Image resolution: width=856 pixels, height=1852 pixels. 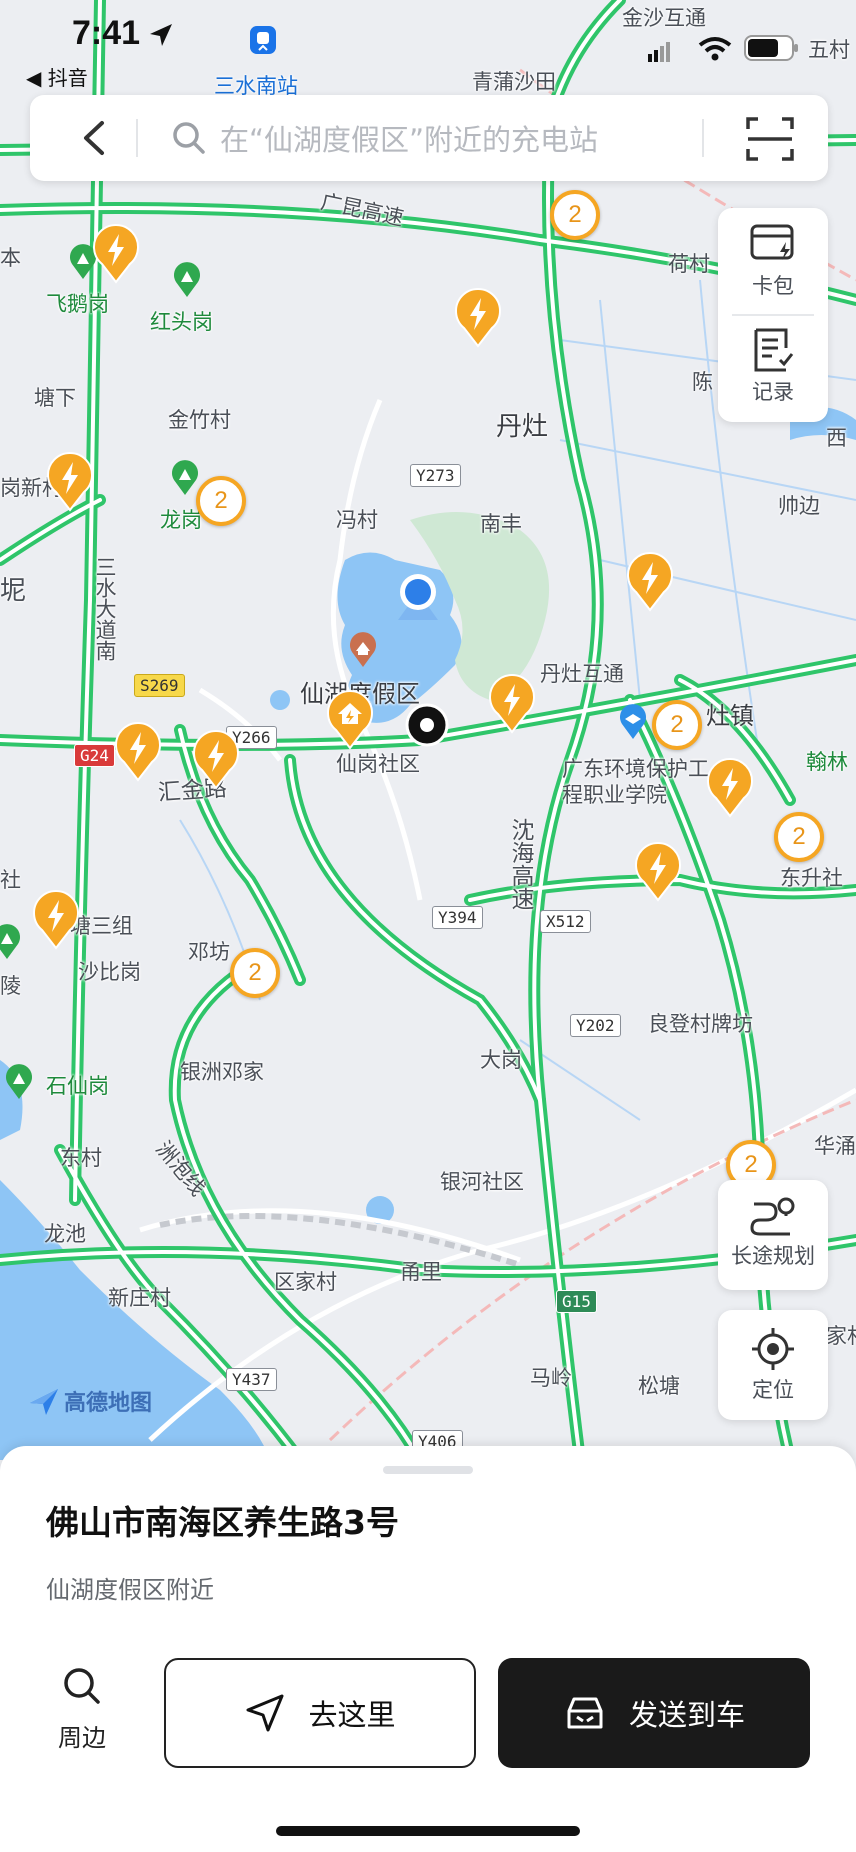 I want to click on record-button: 记录, so click(x=773, y=366).